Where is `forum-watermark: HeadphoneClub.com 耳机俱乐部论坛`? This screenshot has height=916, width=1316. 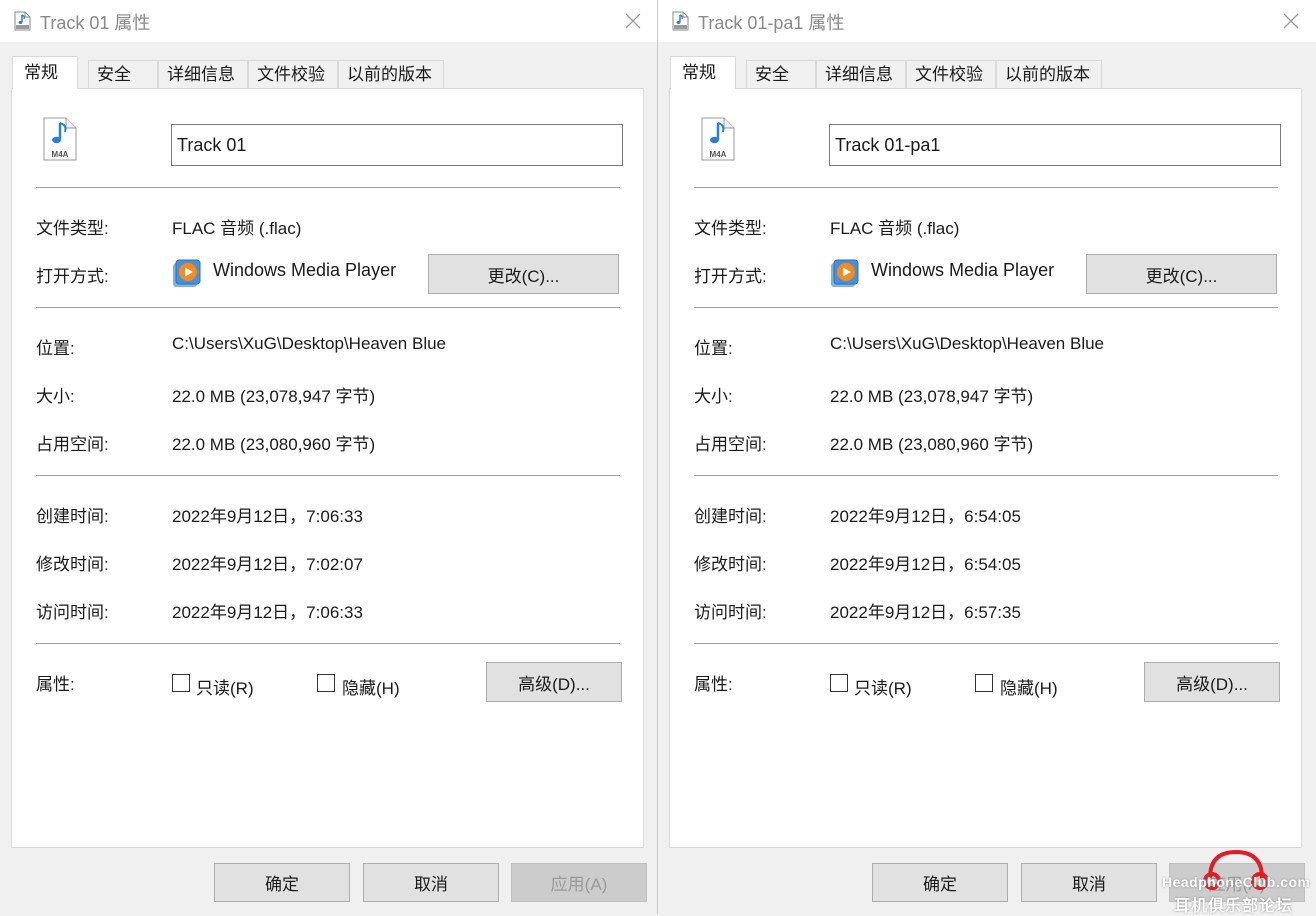 forum-watermark: HeadphoneClub.com 耳机俱乐部论坛 is located at coordinates (1237, 881).